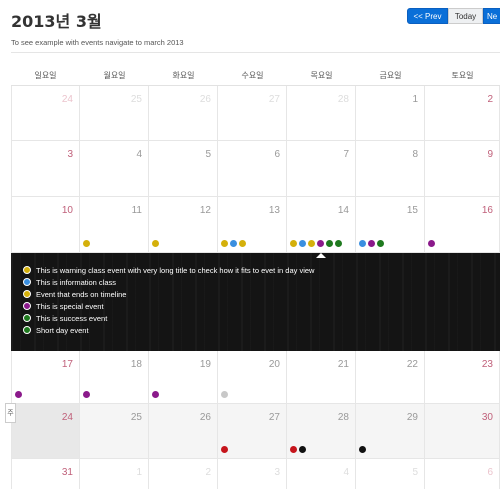 The image size is (500, 489). What do you see at coordinates (462, 168) in the screenshot?
I see `day-cell: 9` at bounding box center [462, 168].